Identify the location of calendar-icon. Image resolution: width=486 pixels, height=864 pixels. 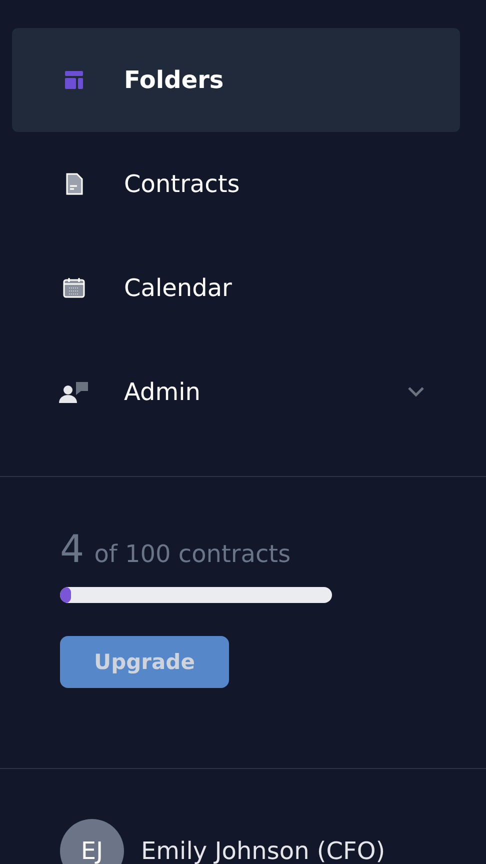
(74, 288).